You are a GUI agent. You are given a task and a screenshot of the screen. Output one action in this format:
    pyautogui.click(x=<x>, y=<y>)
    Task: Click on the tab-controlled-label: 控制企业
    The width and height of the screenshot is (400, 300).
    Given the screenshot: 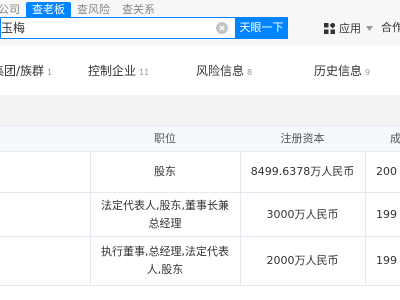 What is the action you would take?
    pyautogui.click(x=112, y=71)
    